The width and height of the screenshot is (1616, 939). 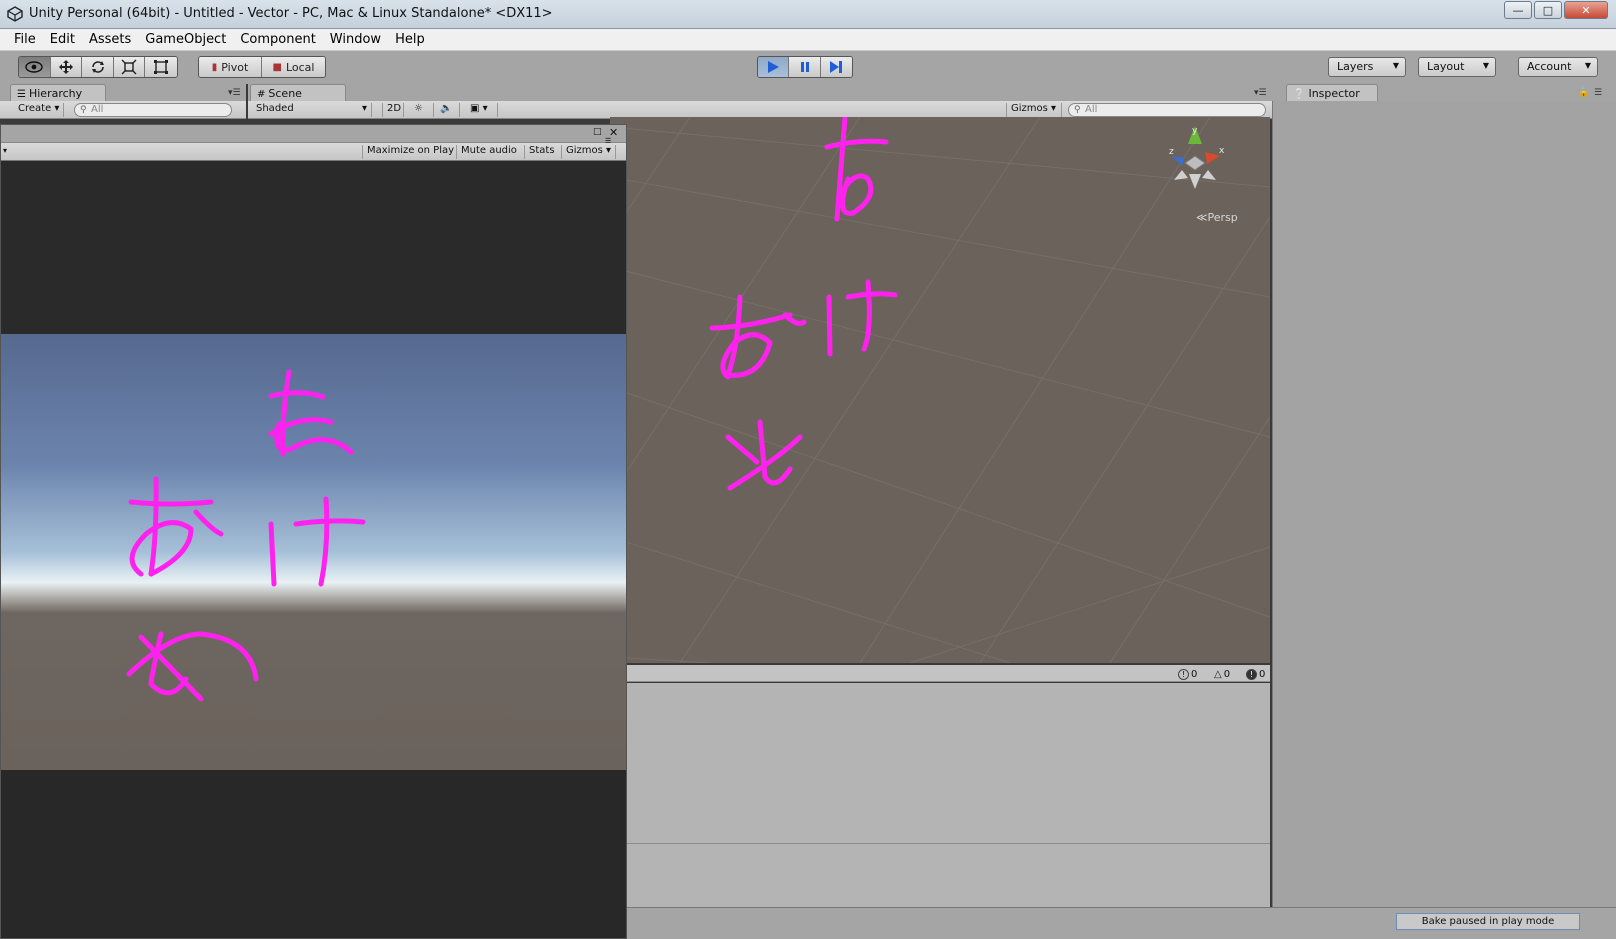 What do you see at coordinates (355, 39) in the screenshot?
I see `menu-window: Window` at bounding box center [355, 39].